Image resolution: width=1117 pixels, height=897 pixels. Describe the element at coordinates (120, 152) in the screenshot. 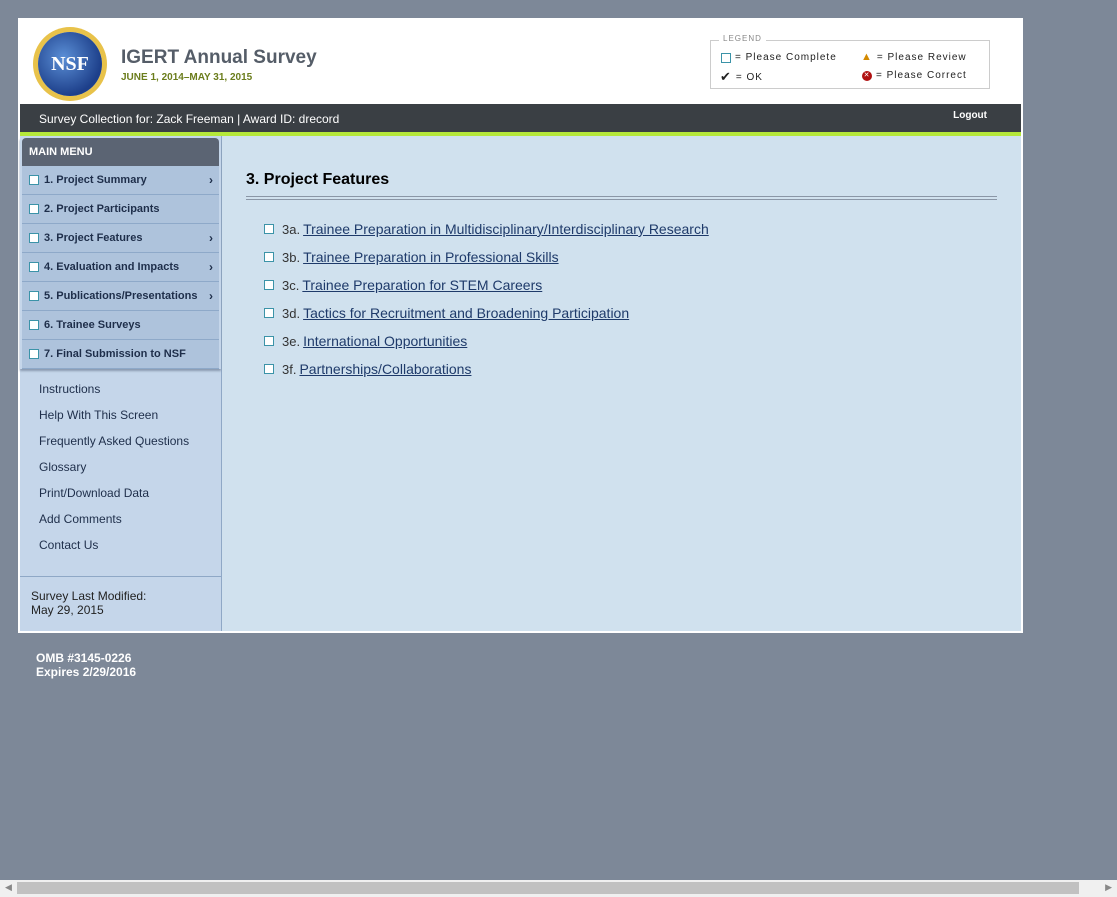

I see `main-menu-title: MAIN MENU` at that location.